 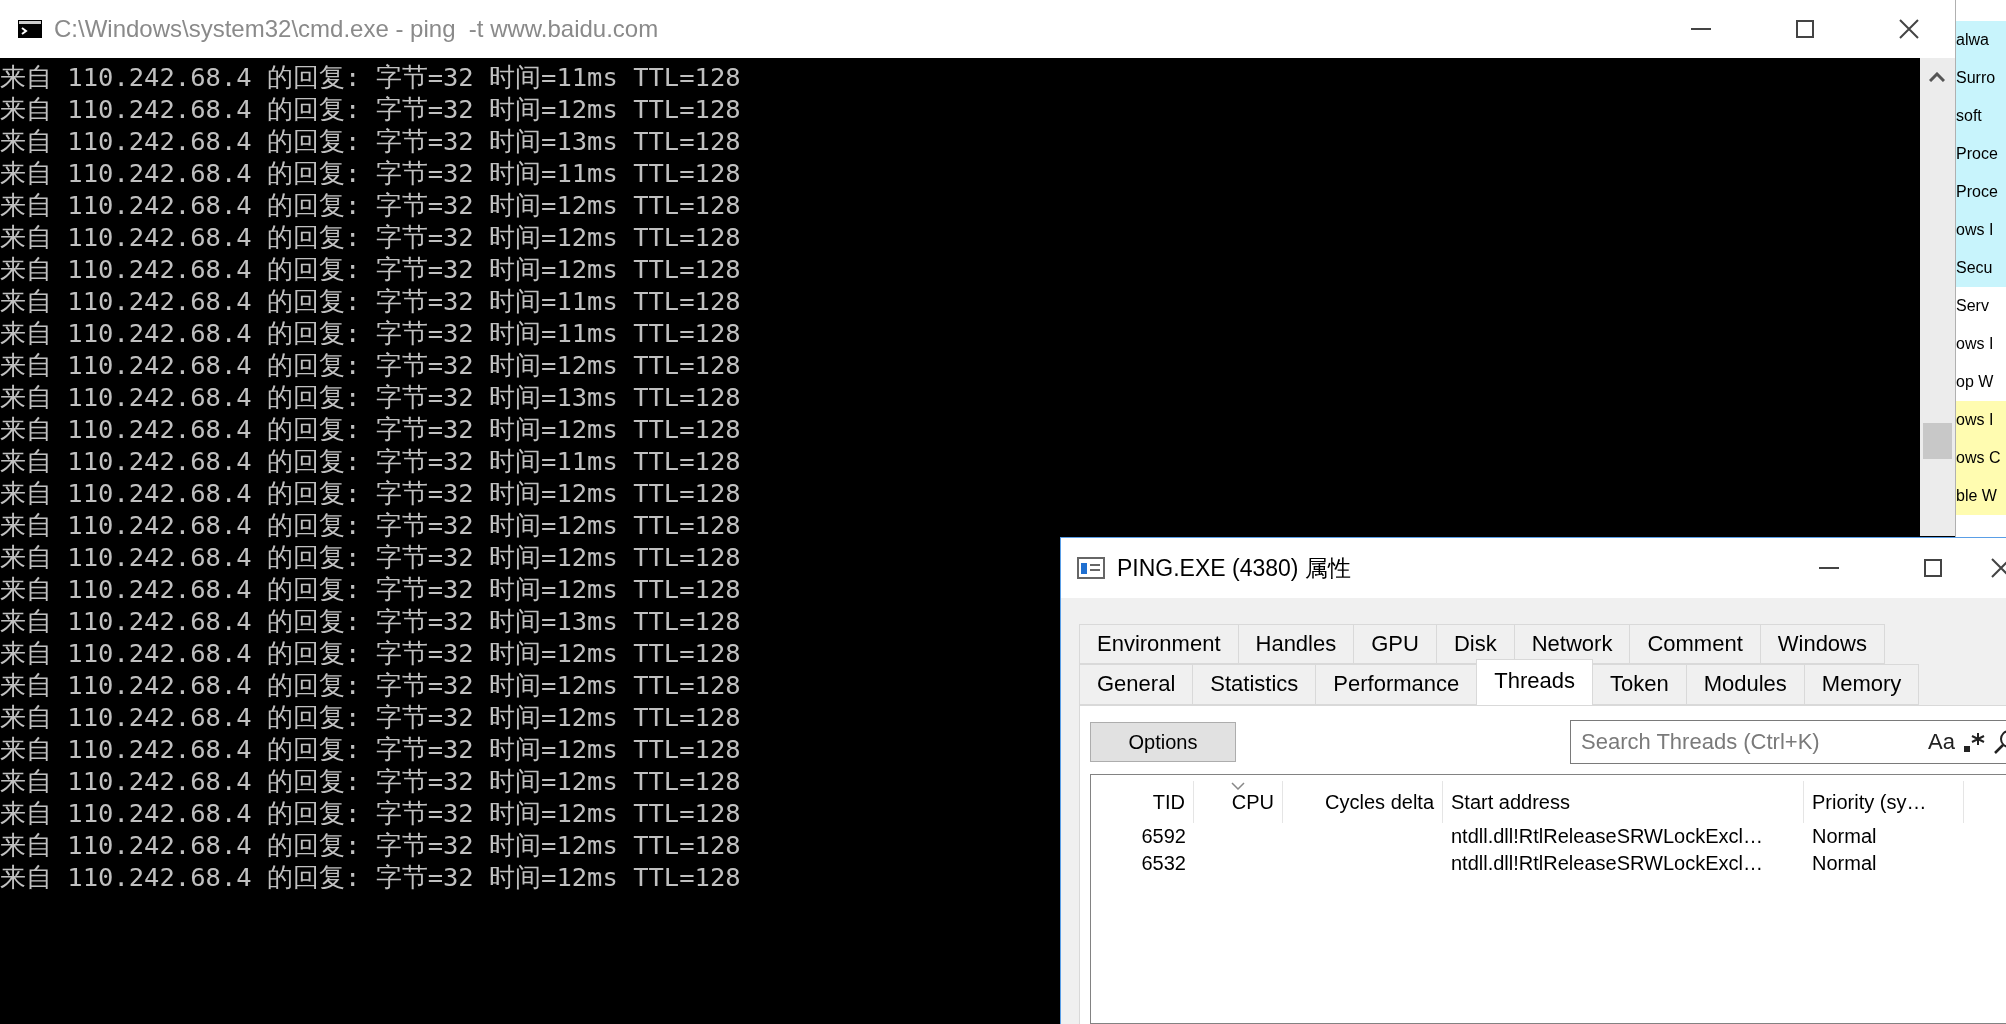 What do you see at coordinates (1981, 496) in the screenshot?
I see `process-name: ble W` at bounding box center [1981, 496].